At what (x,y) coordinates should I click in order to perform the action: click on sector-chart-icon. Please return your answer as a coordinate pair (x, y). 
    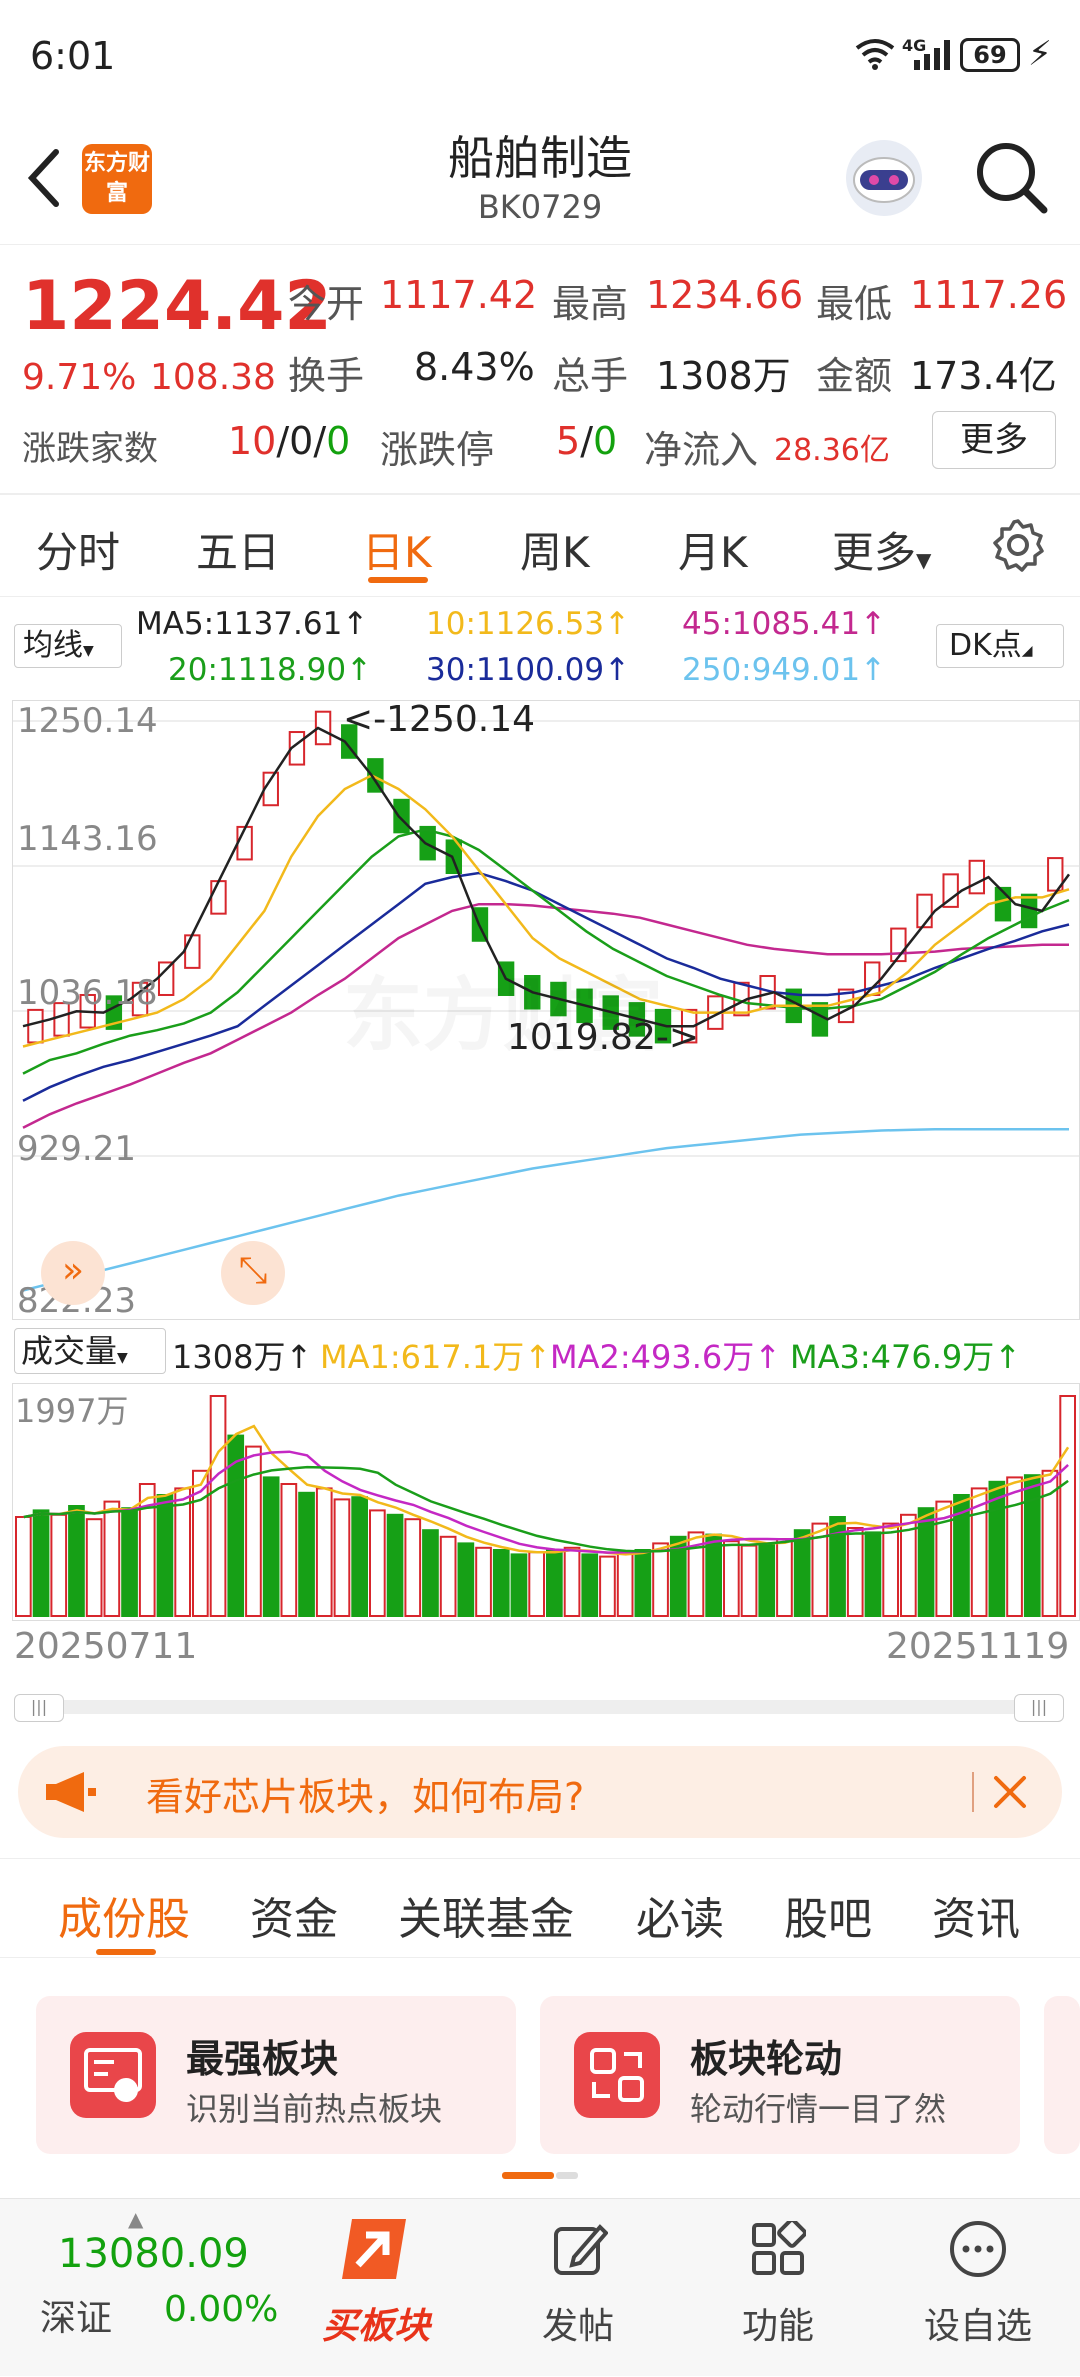
    Looking at the image, I should click on (113, 2075).